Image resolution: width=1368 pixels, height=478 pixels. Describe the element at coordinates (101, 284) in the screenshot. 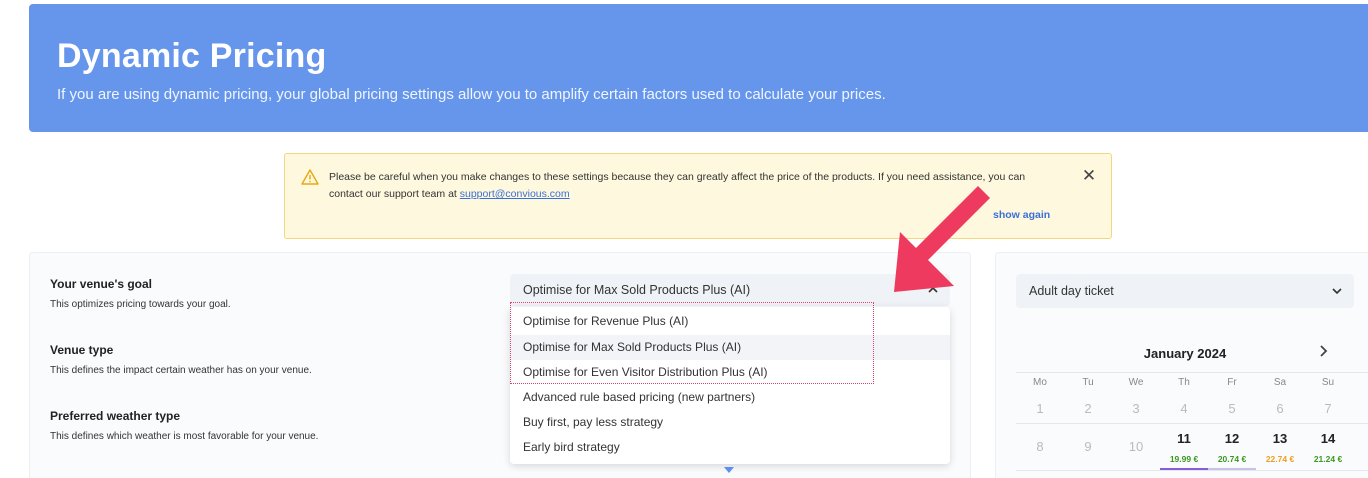

I see `setting-goal-label: Your venue's goal` at that location.